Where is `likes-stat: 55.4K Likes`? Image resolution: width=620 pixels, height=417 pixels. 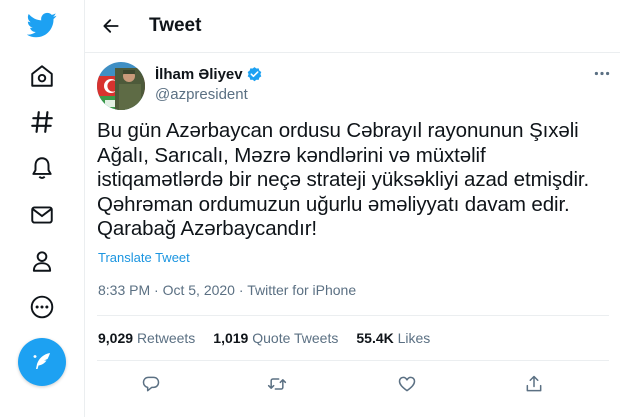 likes-stat: 55.4K Likes is located at coordinates (393, 338).